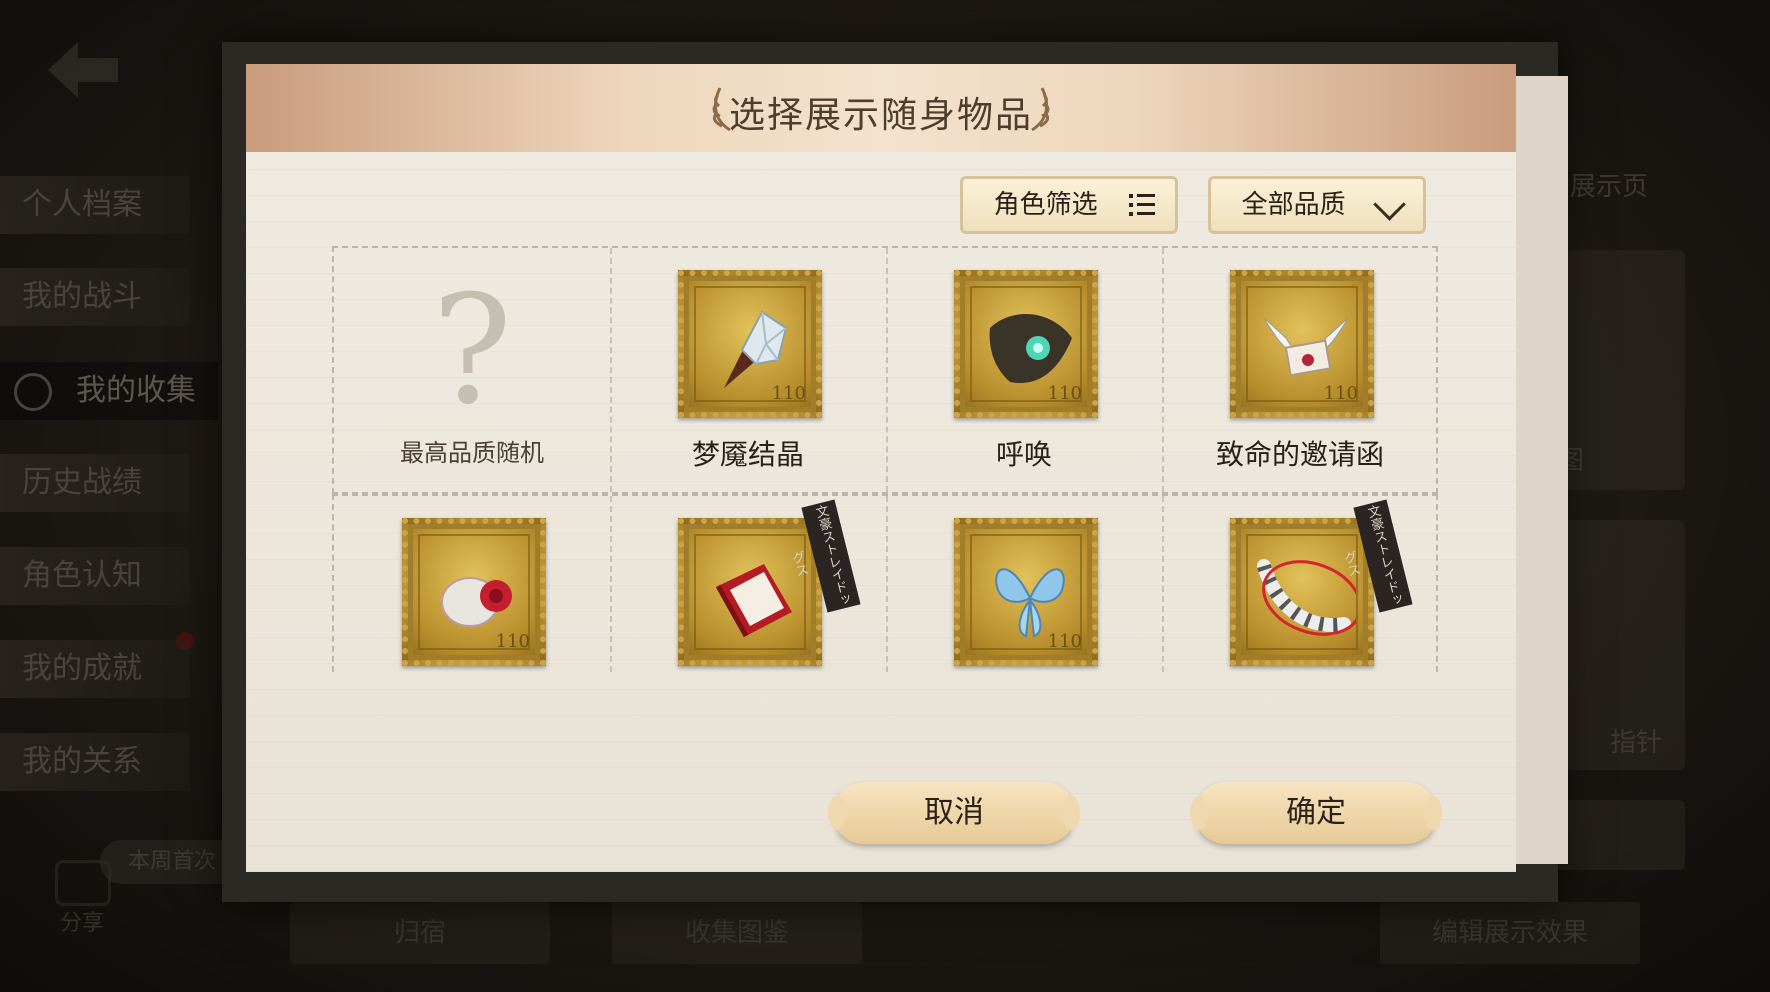  I want to click on item-red-book: 文豪ストレイドッグス, so click(748, 584).